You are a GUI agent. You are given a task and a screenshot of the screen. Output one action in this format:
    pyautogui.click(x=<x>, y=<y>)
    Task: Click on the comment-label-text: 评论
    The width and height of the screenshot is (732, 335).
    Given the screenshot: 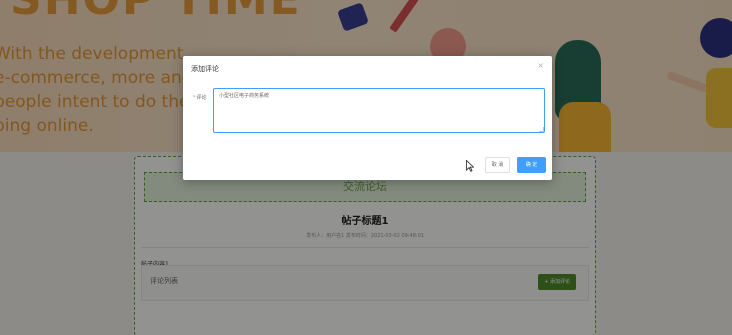 What is the action you would take?
    pyautogui.click(x=201, y=98)
    